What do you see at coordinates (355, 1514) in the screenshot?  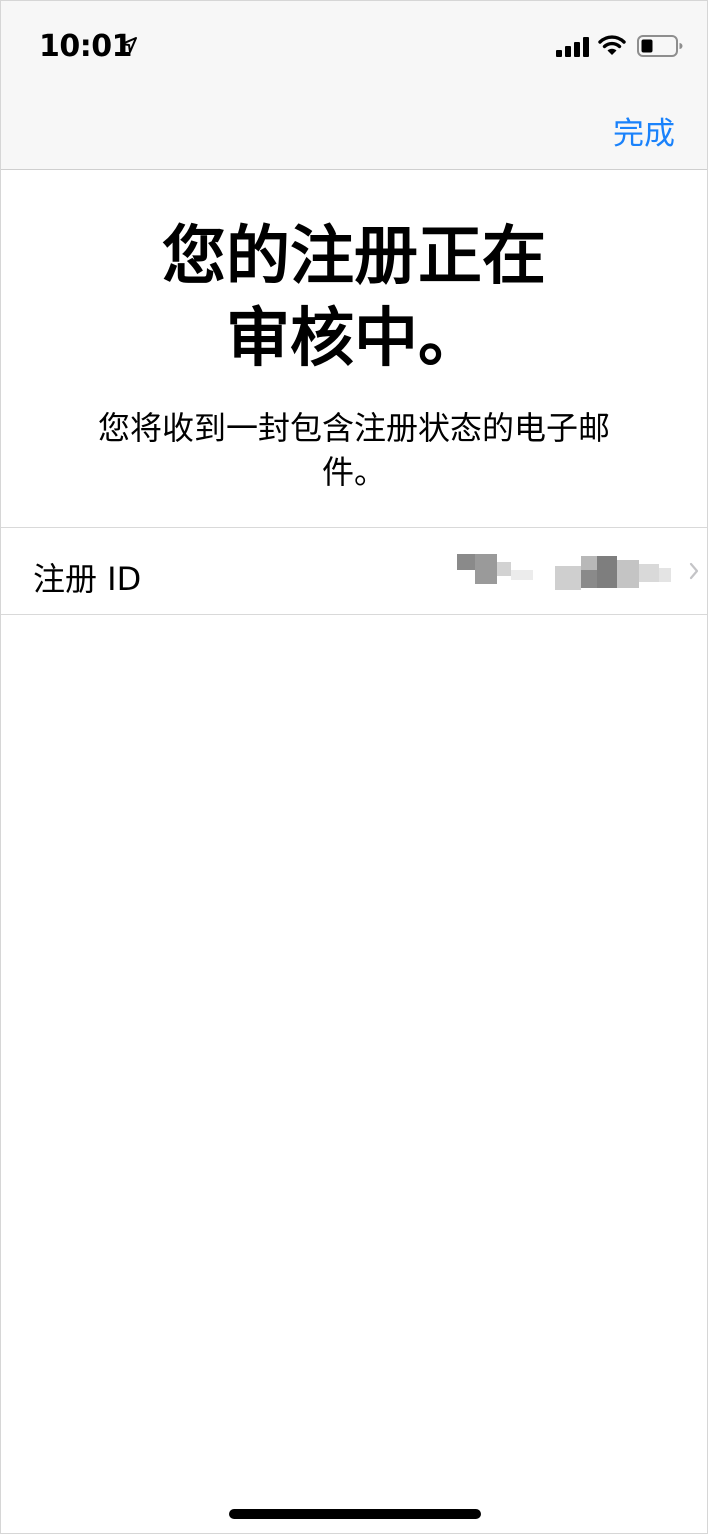 I see `home-indicator` at bounding box center [355, 1514].